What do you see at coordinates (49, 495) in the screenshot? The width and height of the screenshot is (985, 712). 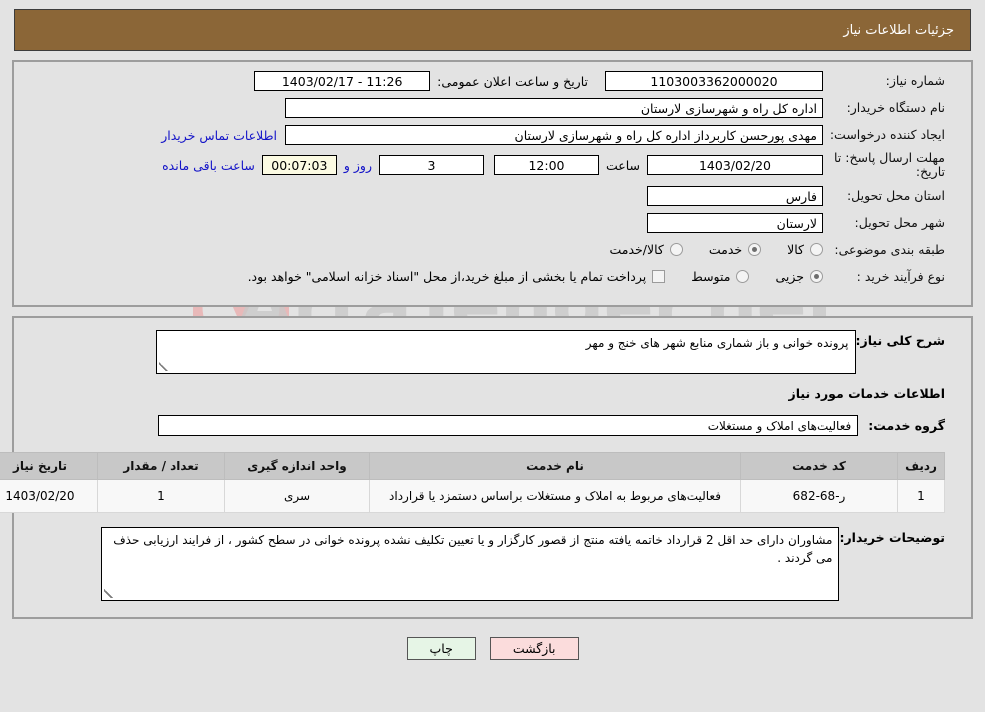 I see `cell-date: 1403/02/20` at bounding box center [49, 495].